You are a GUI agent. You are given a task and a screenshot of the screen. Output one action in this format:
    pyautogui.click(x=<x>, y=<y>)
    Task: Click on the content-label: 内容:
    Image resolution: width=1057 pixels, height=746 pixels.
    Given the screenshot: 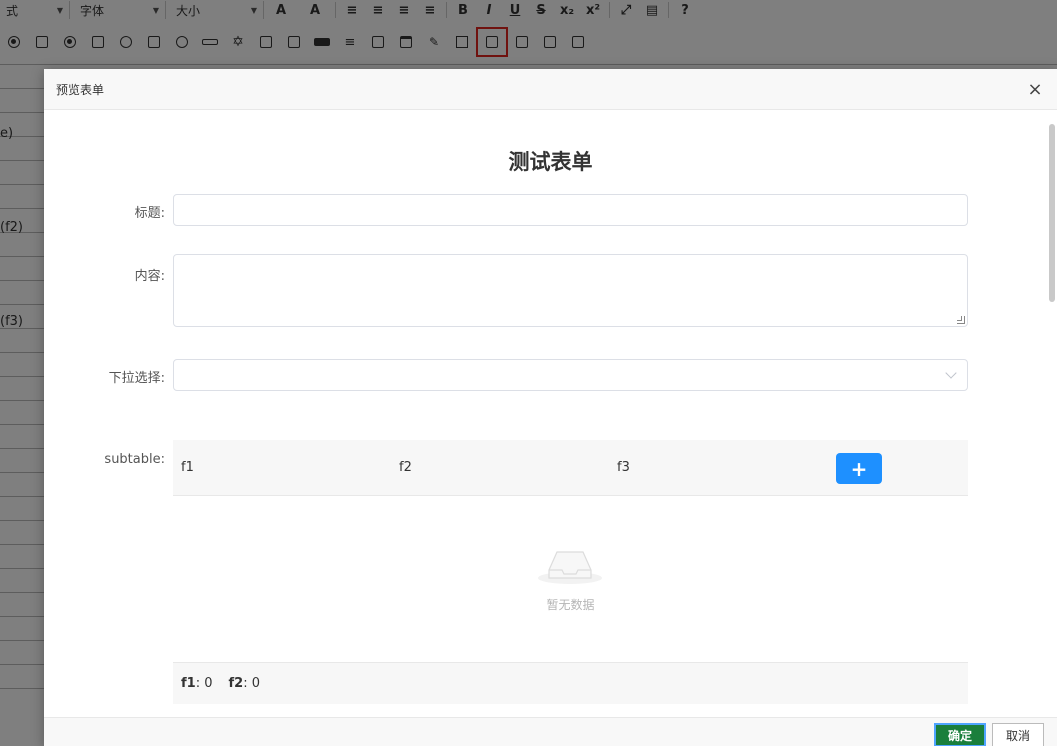 What is the action you would take?
    pyautogui.click(x=149, y=276)
    